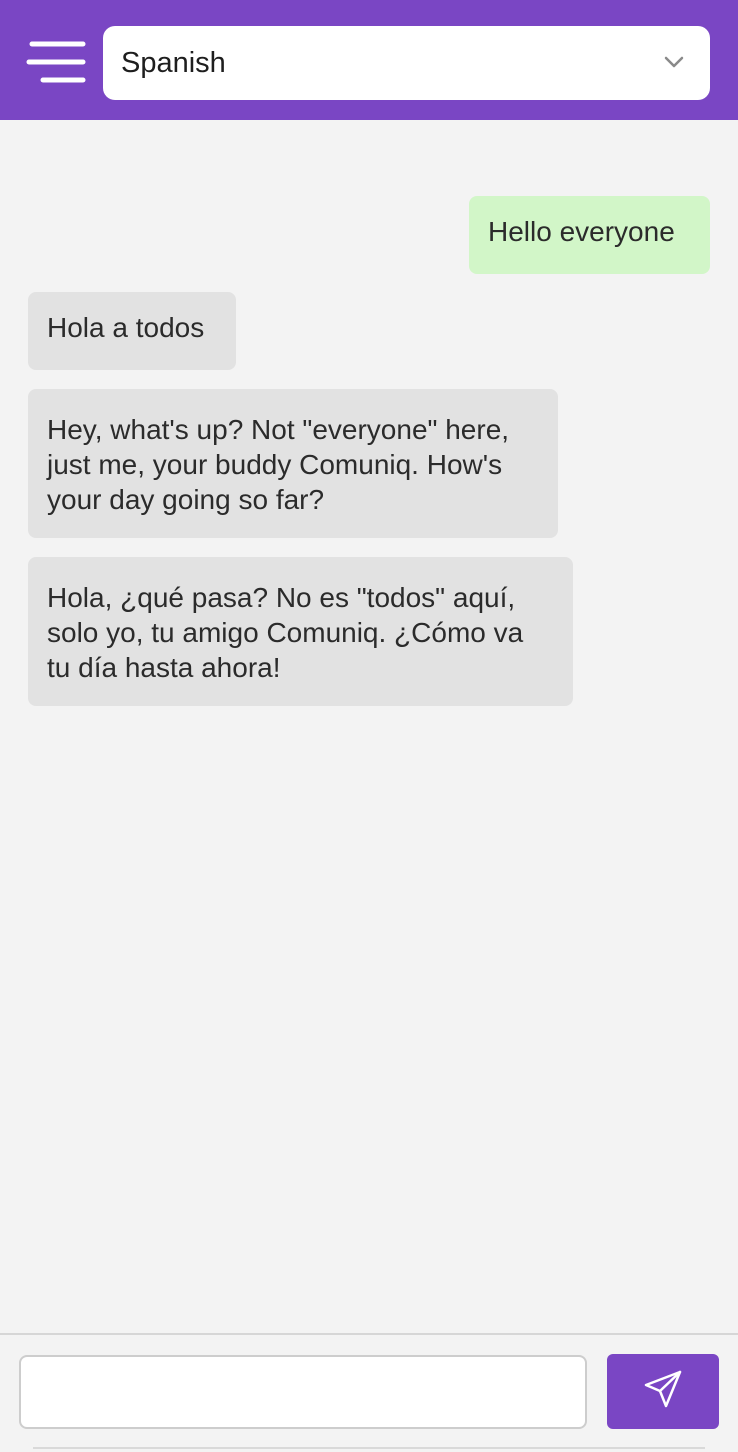 Image resolution: width=738 pixels, height=1452 pixels. Describe the element at coordinates (303, 1392) in the screenshot. I see `message-input` at that location.